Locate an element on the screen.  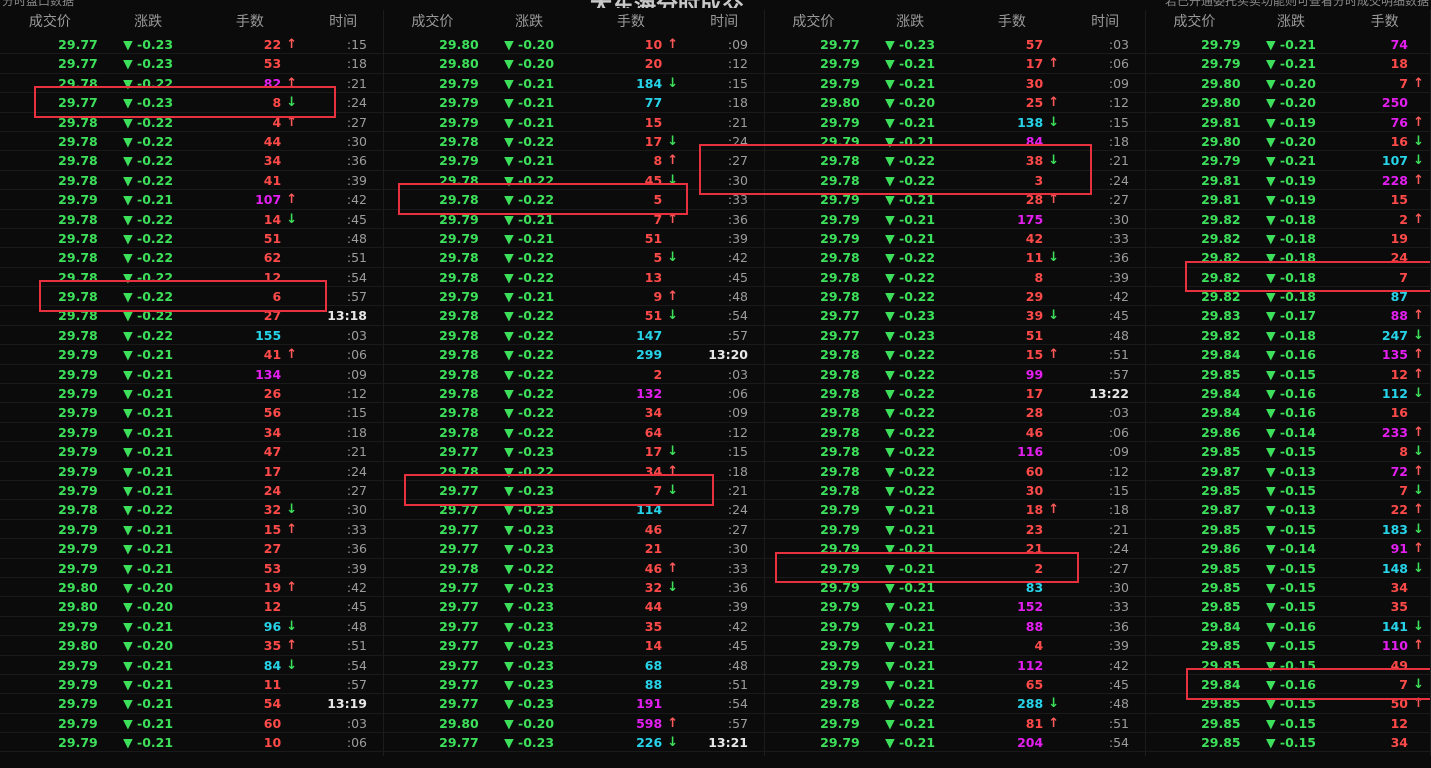
trade-volume-value: 141 is located at coordinates (1394, 626).